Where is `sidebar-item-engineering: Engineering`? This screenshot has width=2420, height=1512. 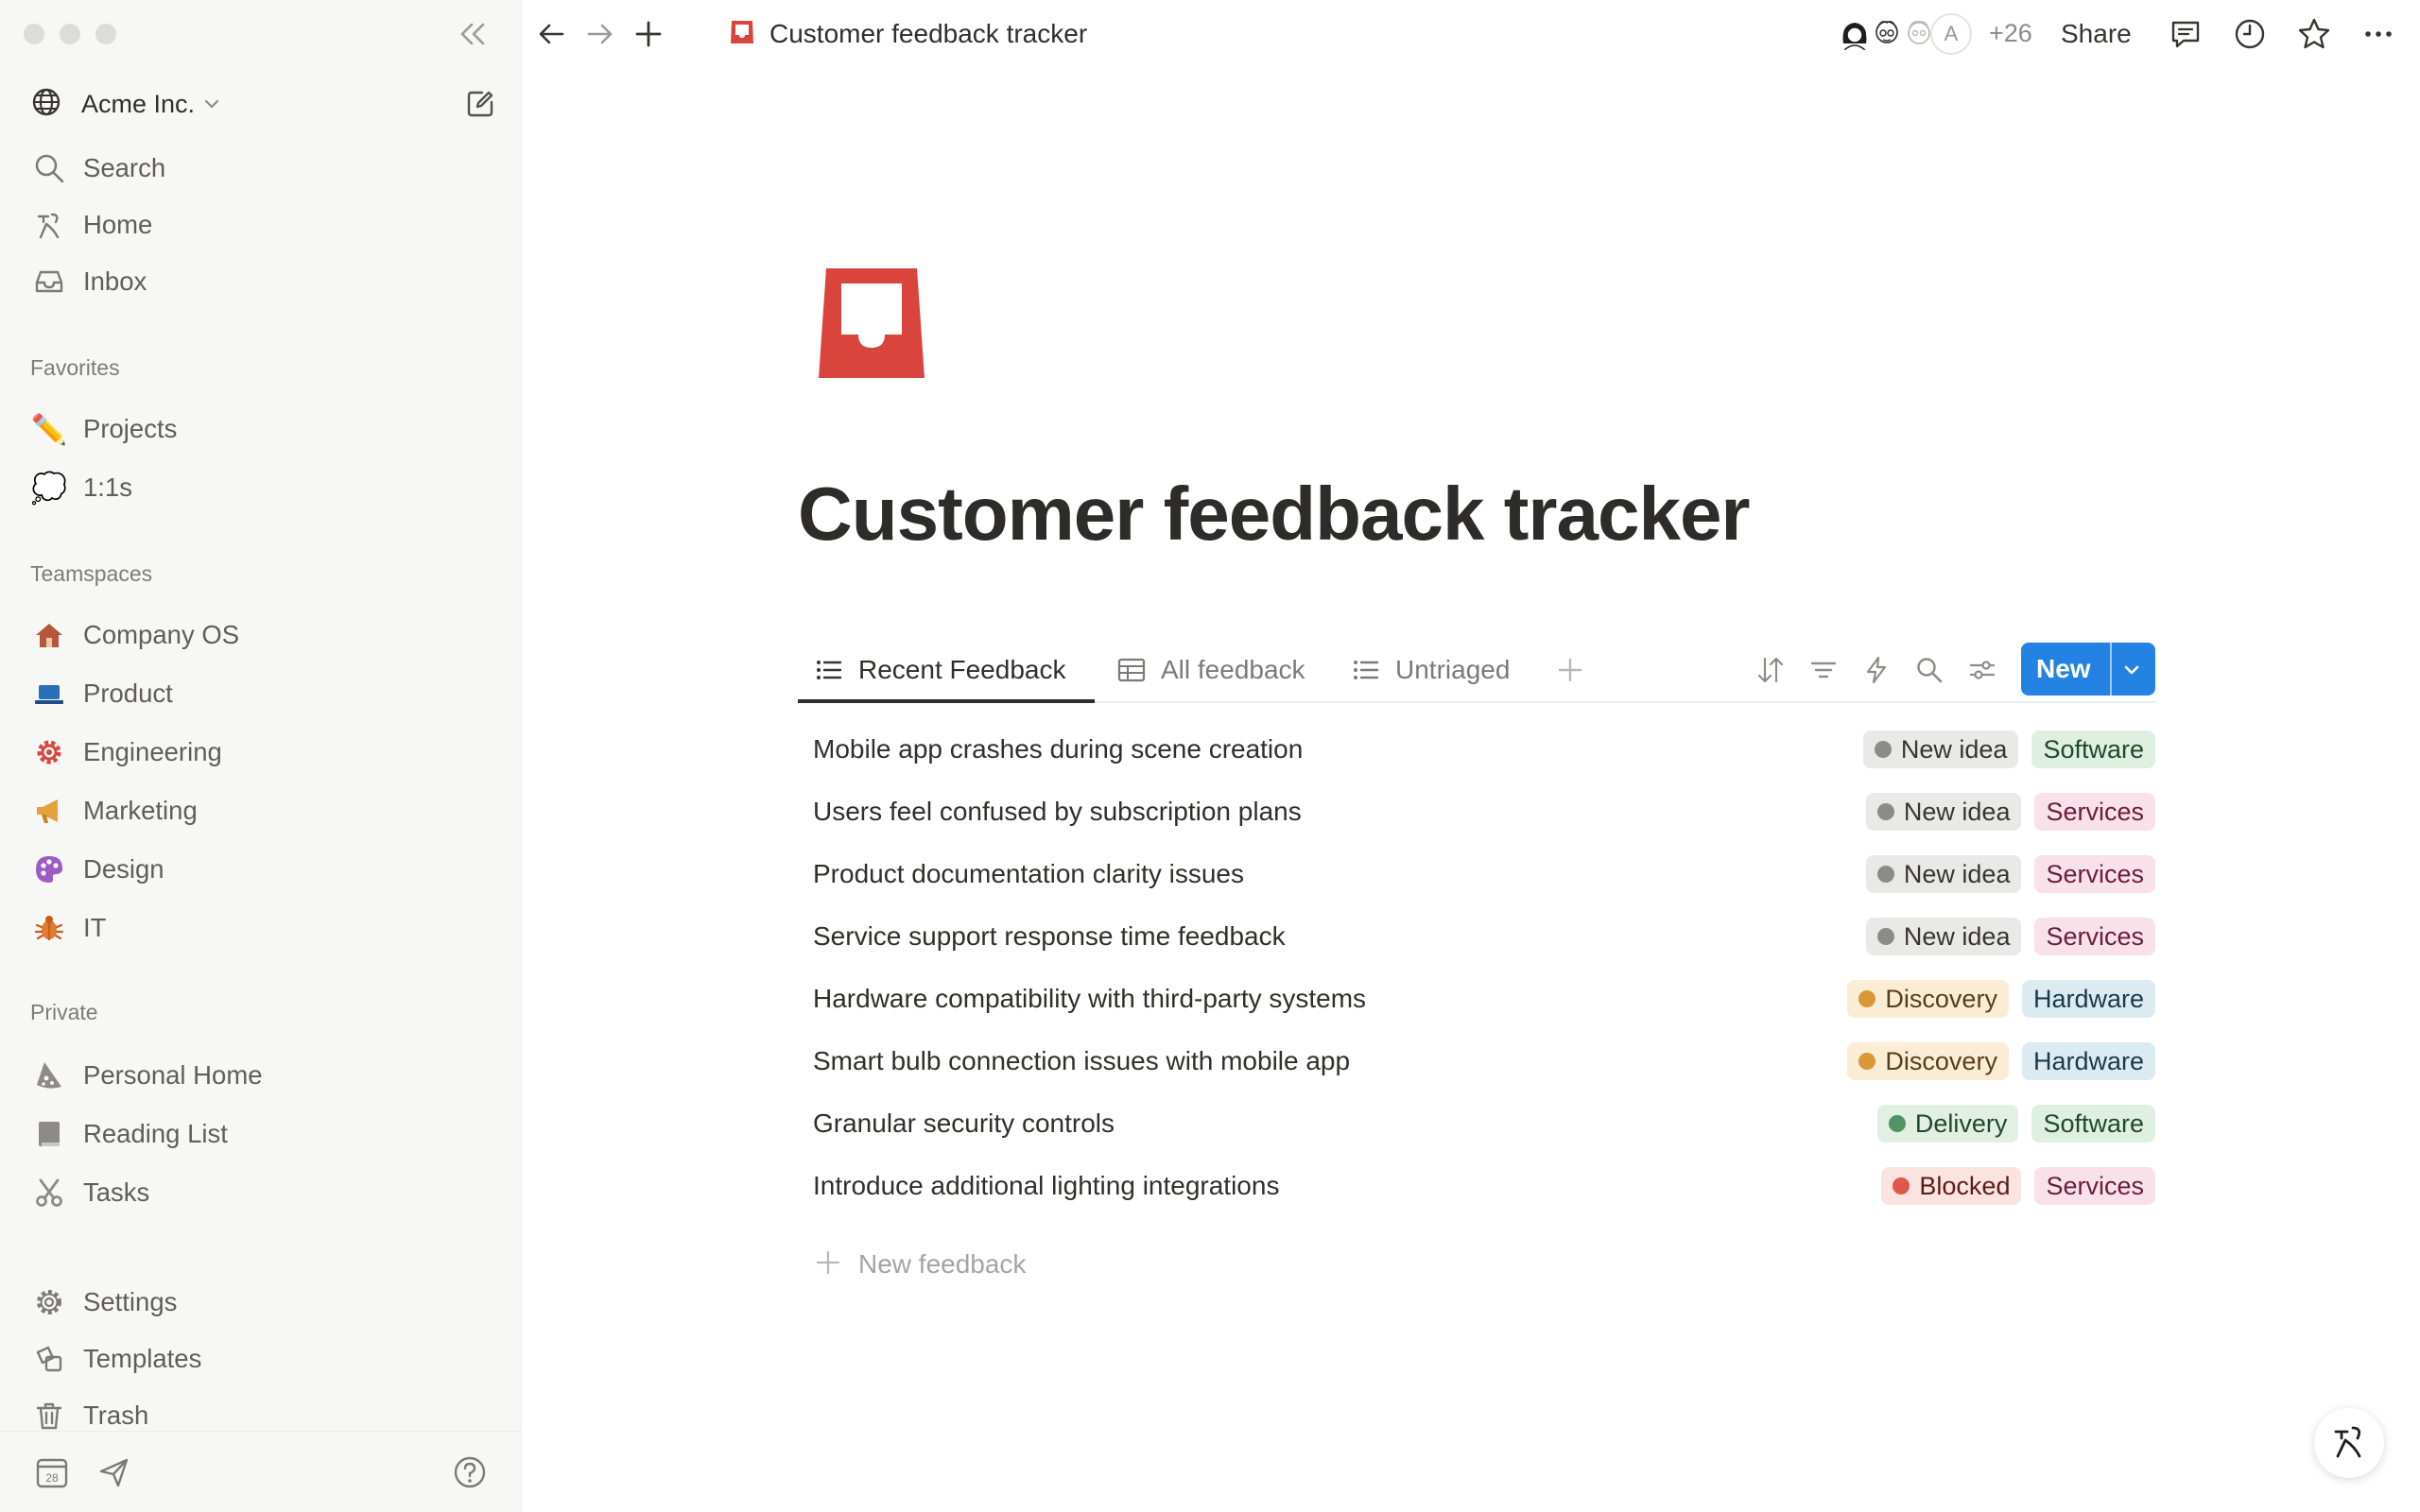 sidebar-item-engineering: Engineering is located at coordinates (261, 752).